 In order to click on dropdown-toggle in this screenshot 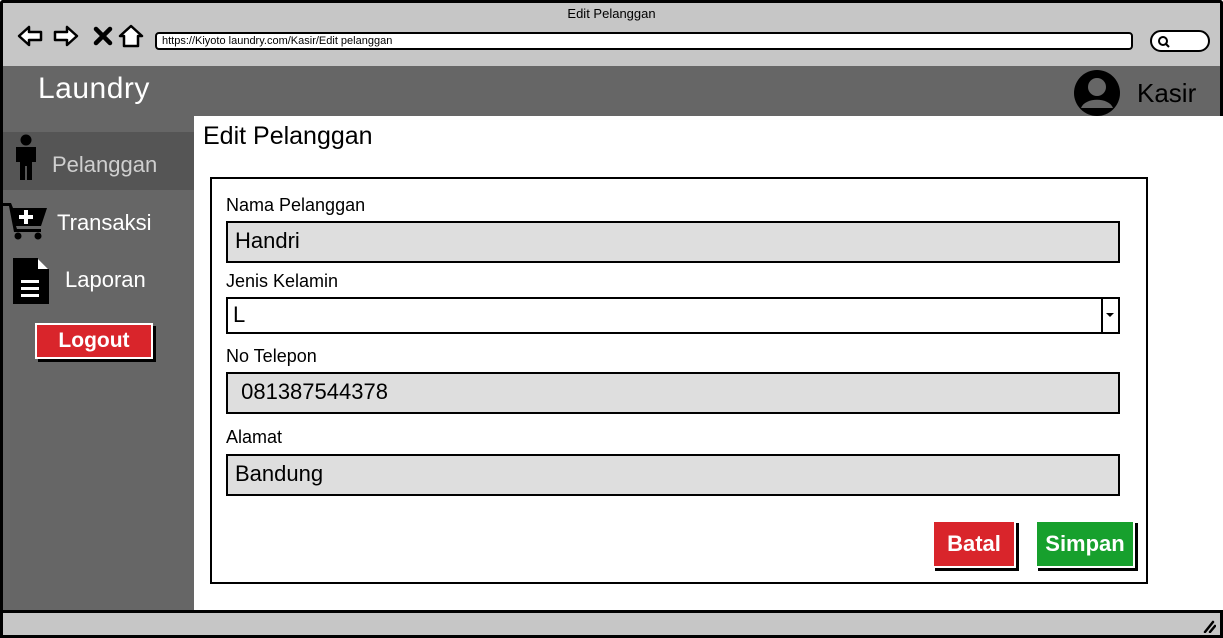, I will do `click(1109, 315)`.